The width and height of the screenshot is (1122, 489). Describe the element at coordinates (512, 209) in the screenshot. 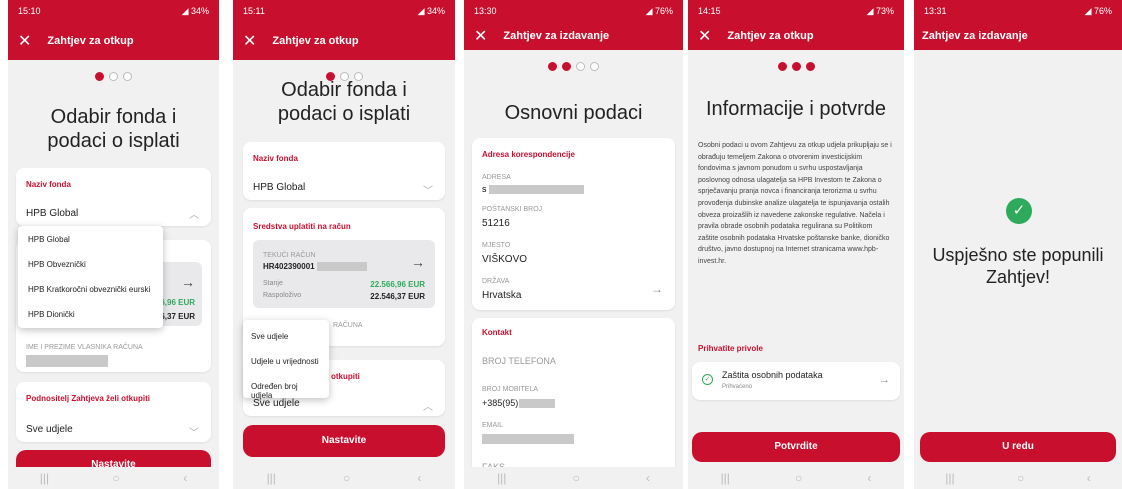

I see `postal-label: POŠTANSKI BROJ` at that location.